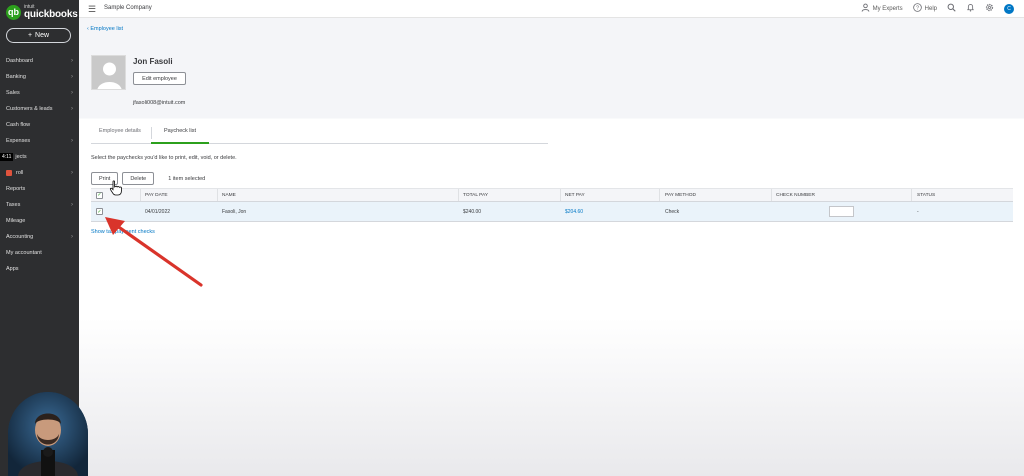 The height and width of the screenshot is (476, 1024). I want to click on cell-name: Fasoli, Jon, so click(234, 211).